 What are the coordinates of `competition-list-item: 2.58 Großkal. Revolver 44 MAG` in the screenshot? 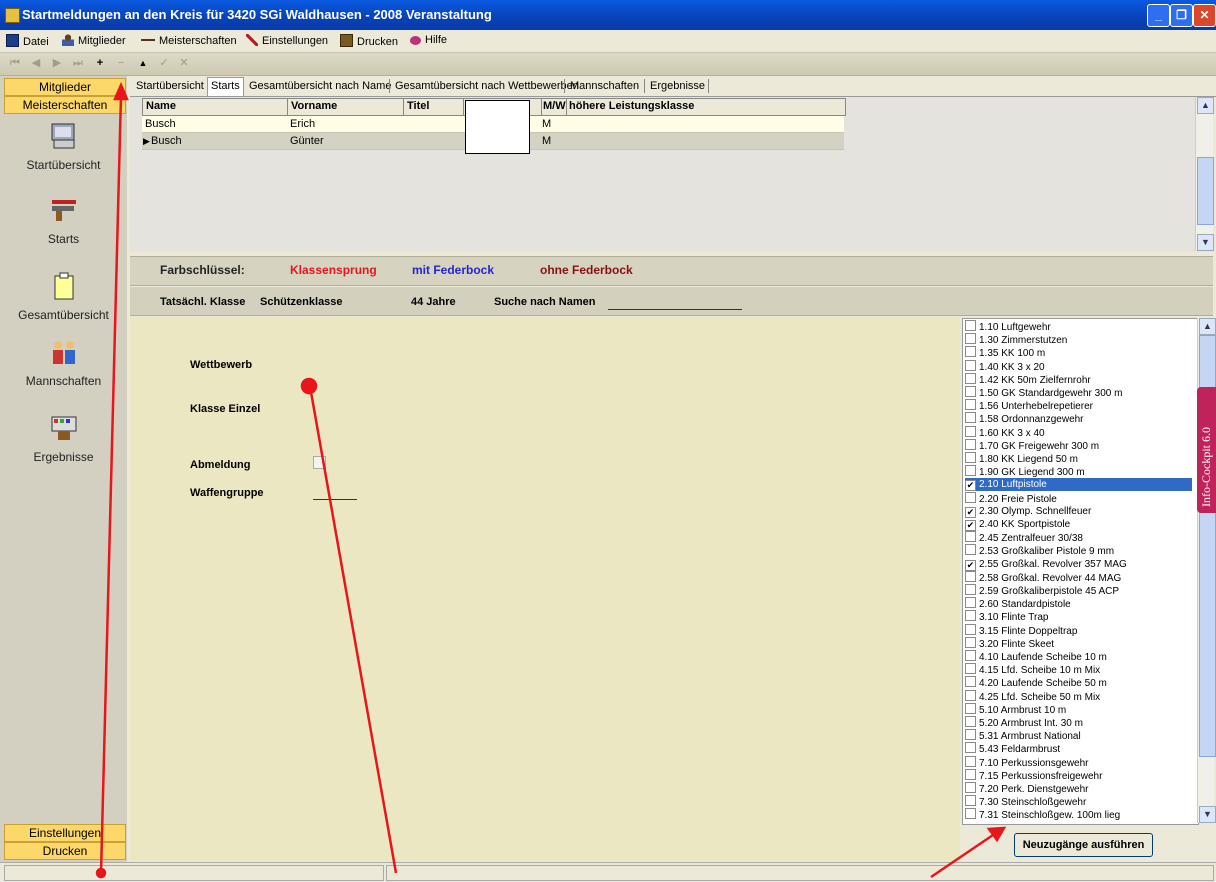 It's located at (1078, 577).